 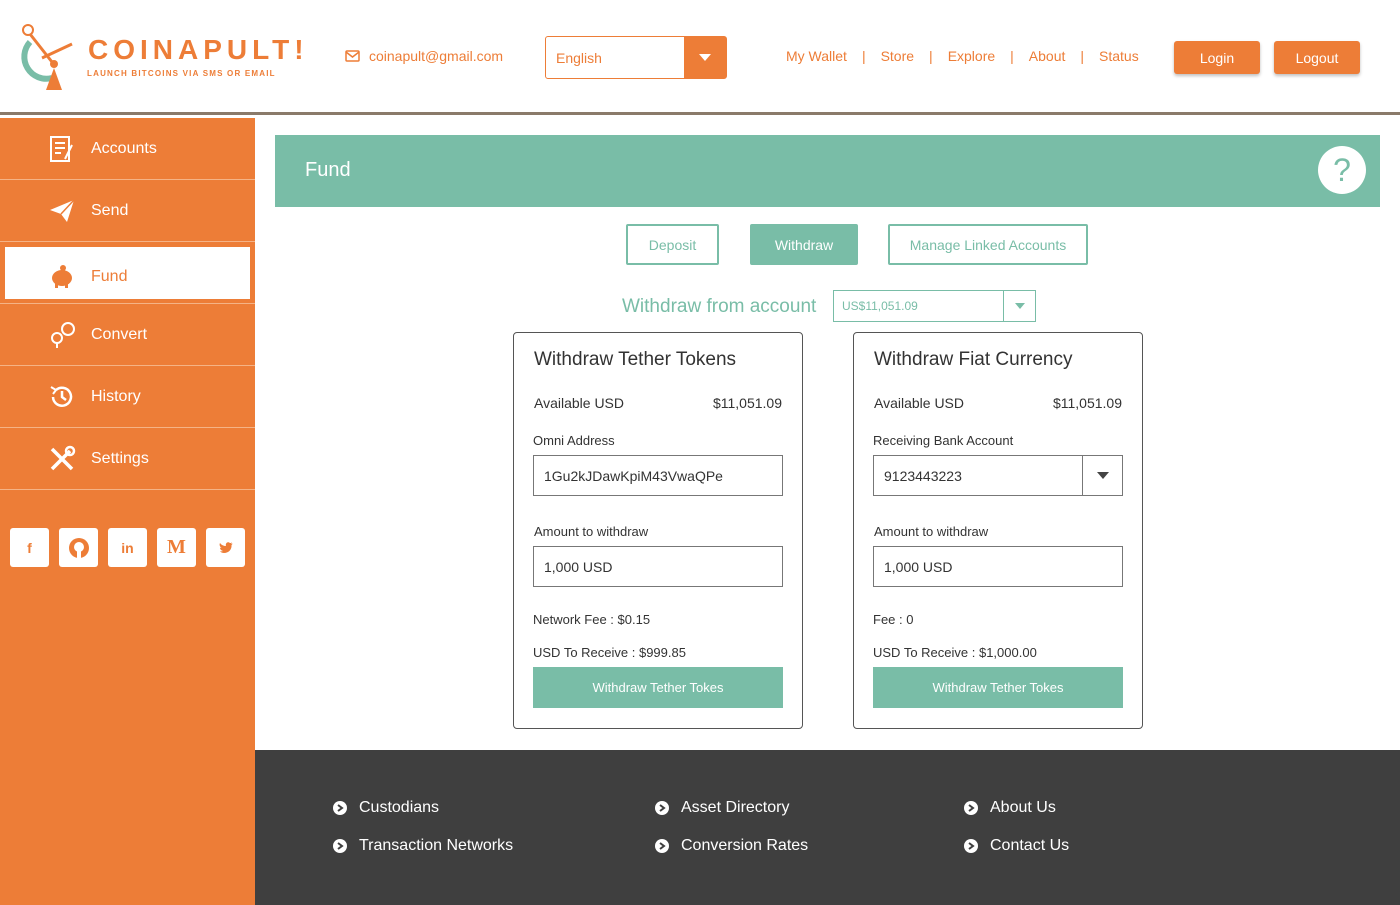 I want to click on linkedin-icon: in, so click(x=127, y=547).